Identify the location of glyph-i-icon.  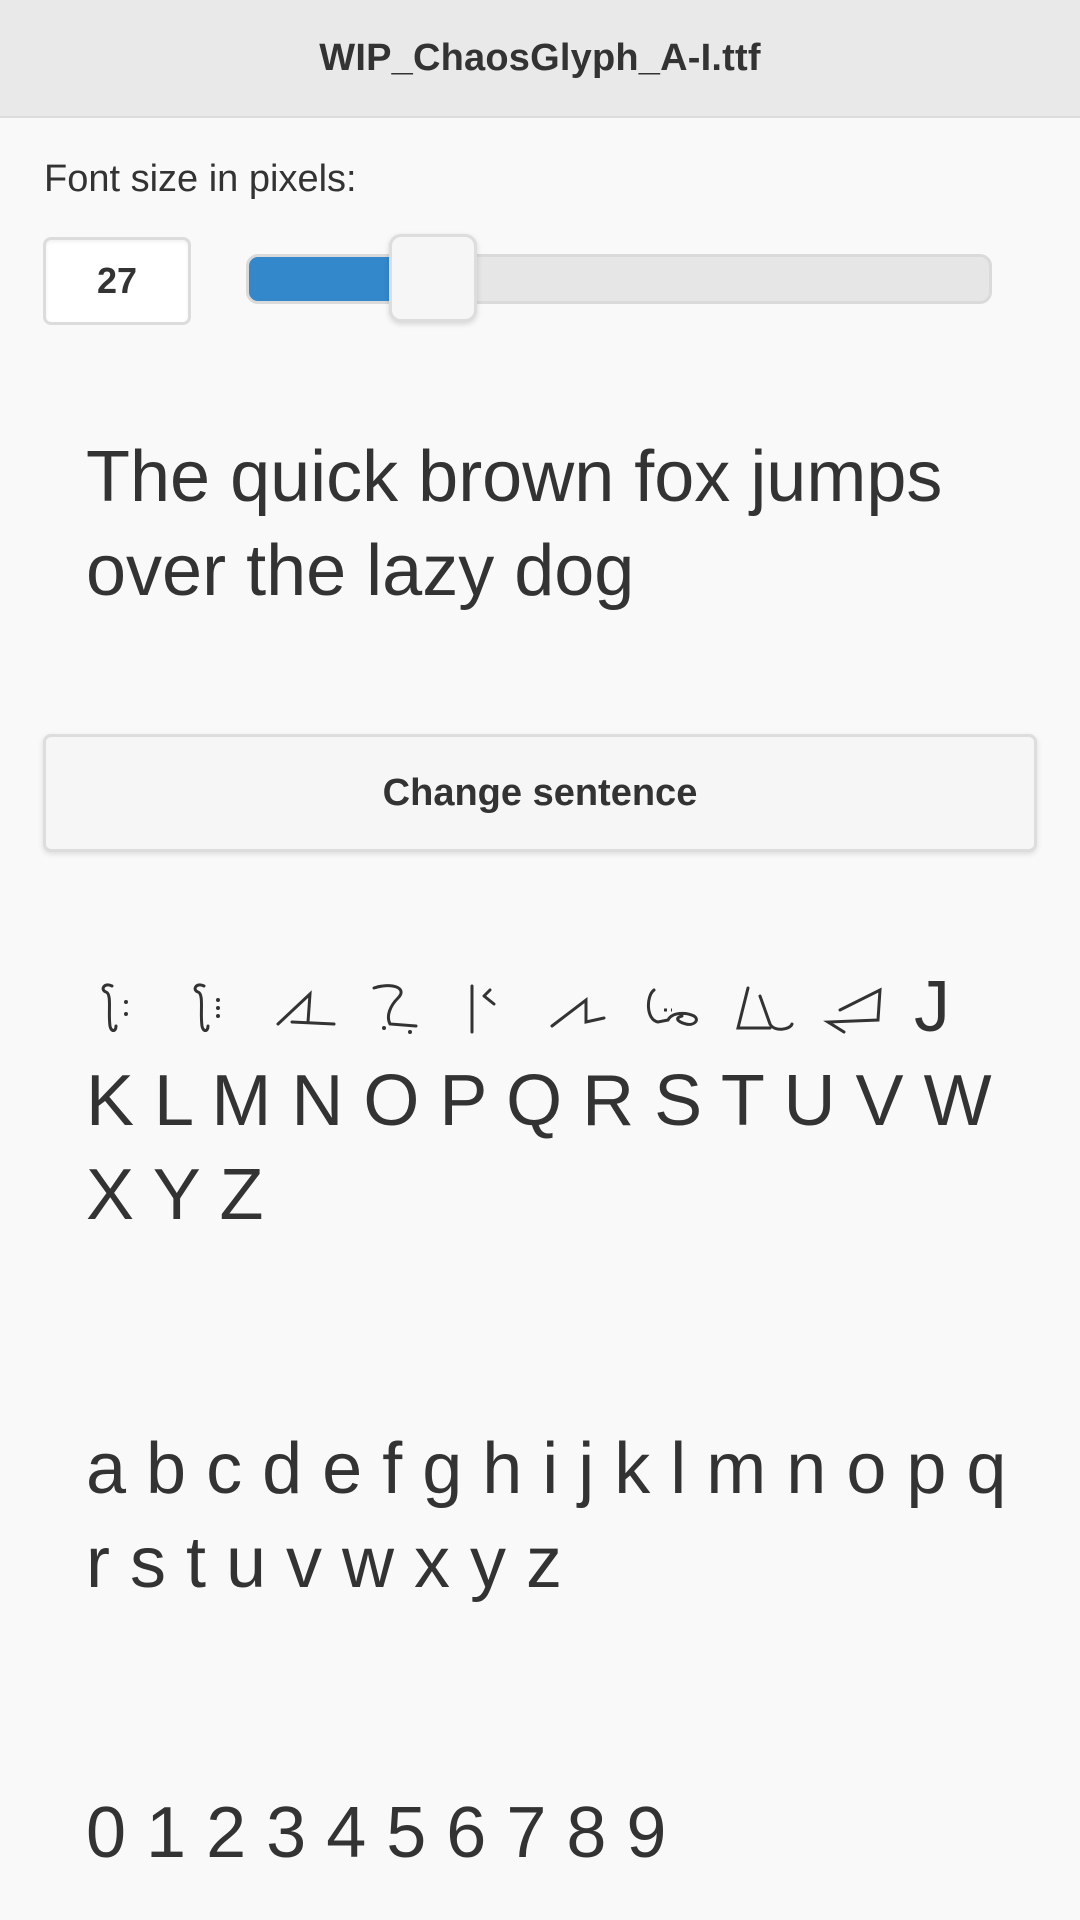
(857, 1007).